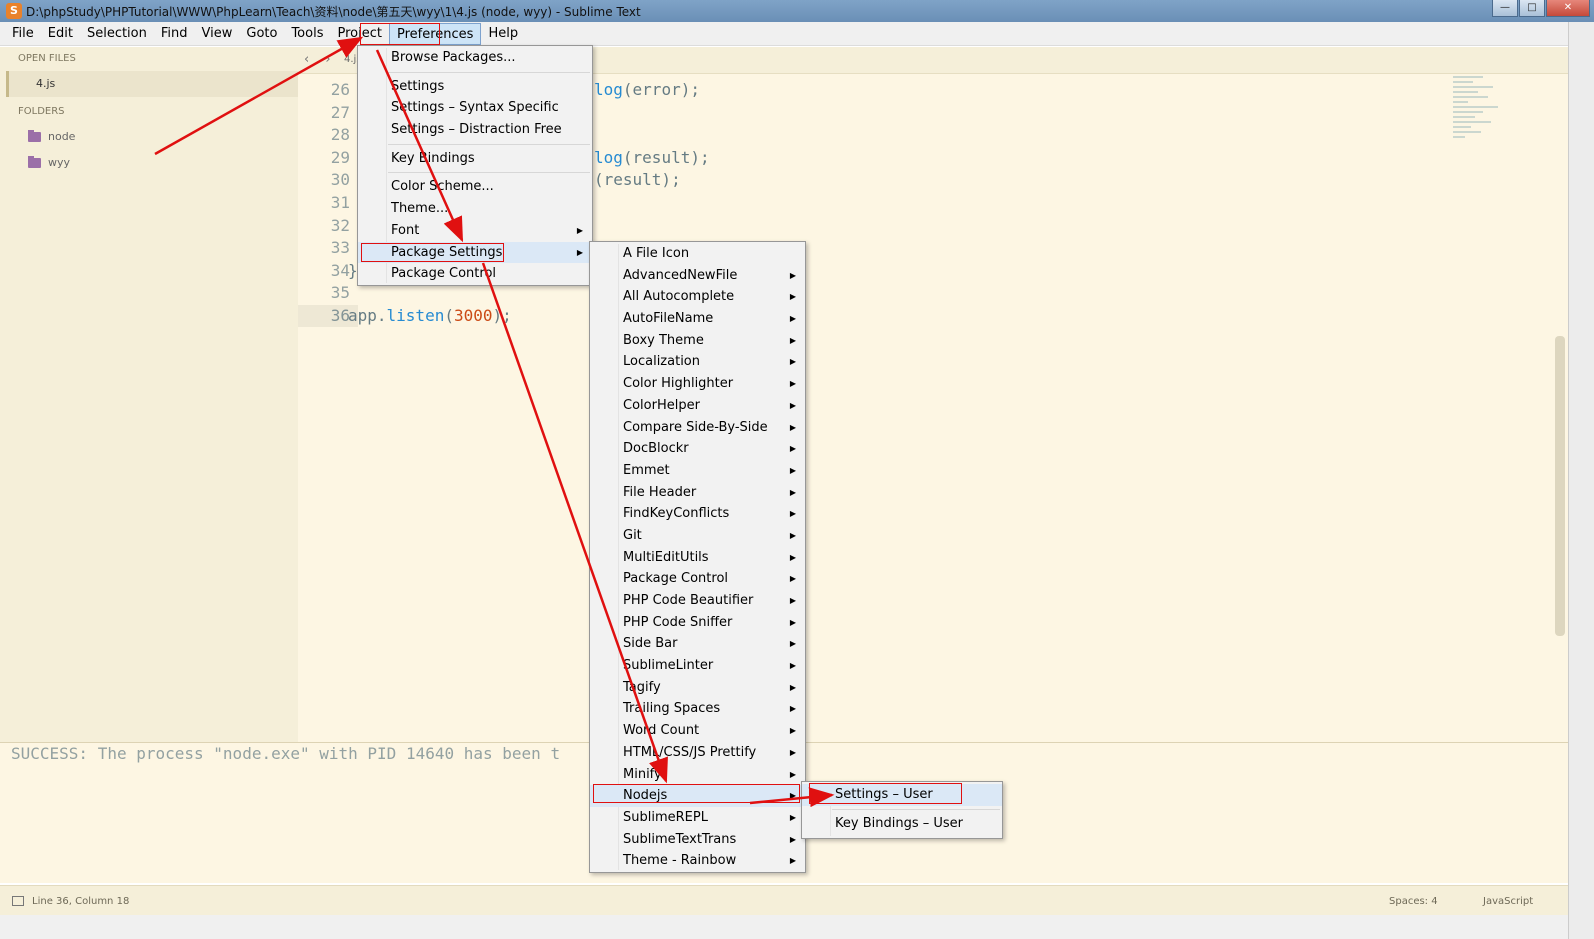 The width and height of the screenshot is (1594, 939). What do you see at coordinates (419, 146) in the screenshot?
I see `arrow-to-package-settings` at bounding box center [419, 146].